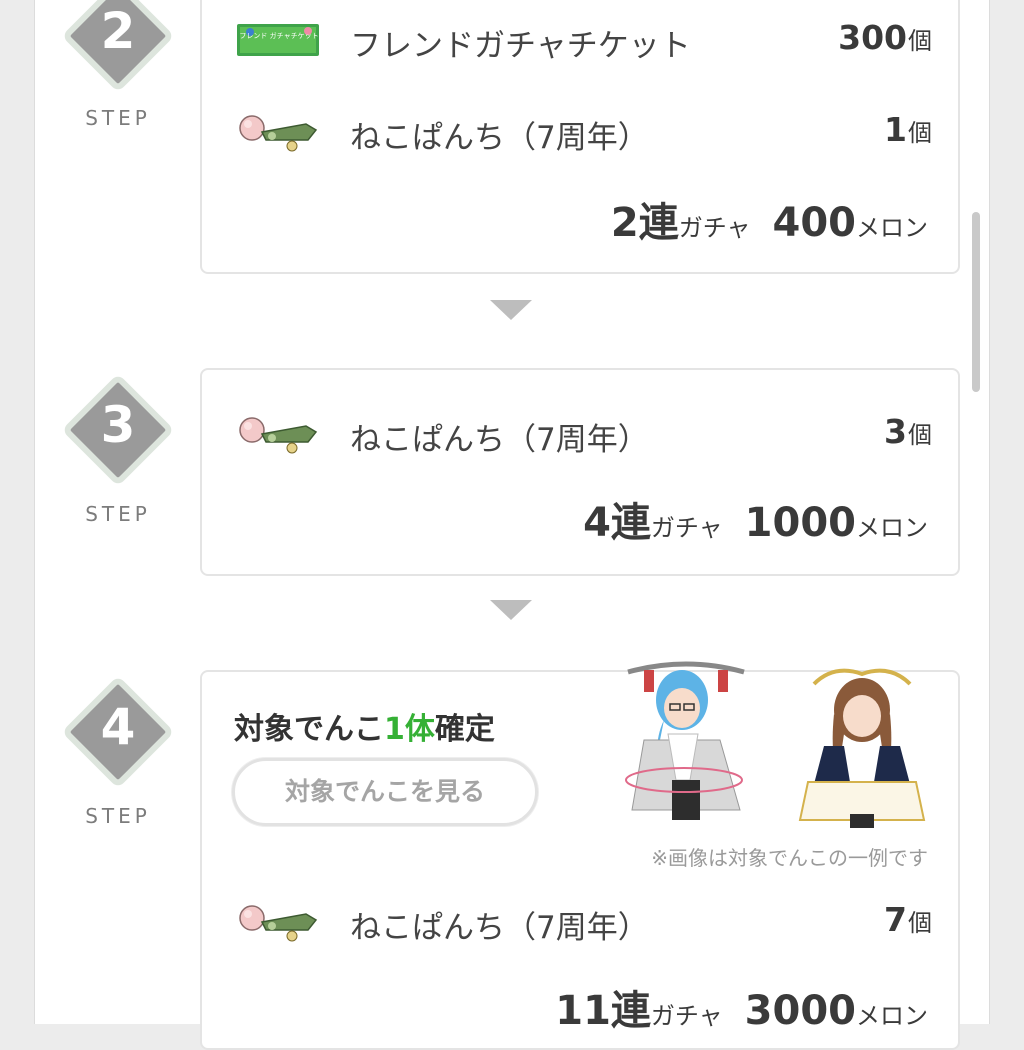 The image size is (1024, 1050). What do you see at coordinates (580, 472) in the screenshot?
I see `step-3-card: ねこぱんち（7周年） 3個 4連ガチャ 1000メロン` at bounding box center [580, 472].